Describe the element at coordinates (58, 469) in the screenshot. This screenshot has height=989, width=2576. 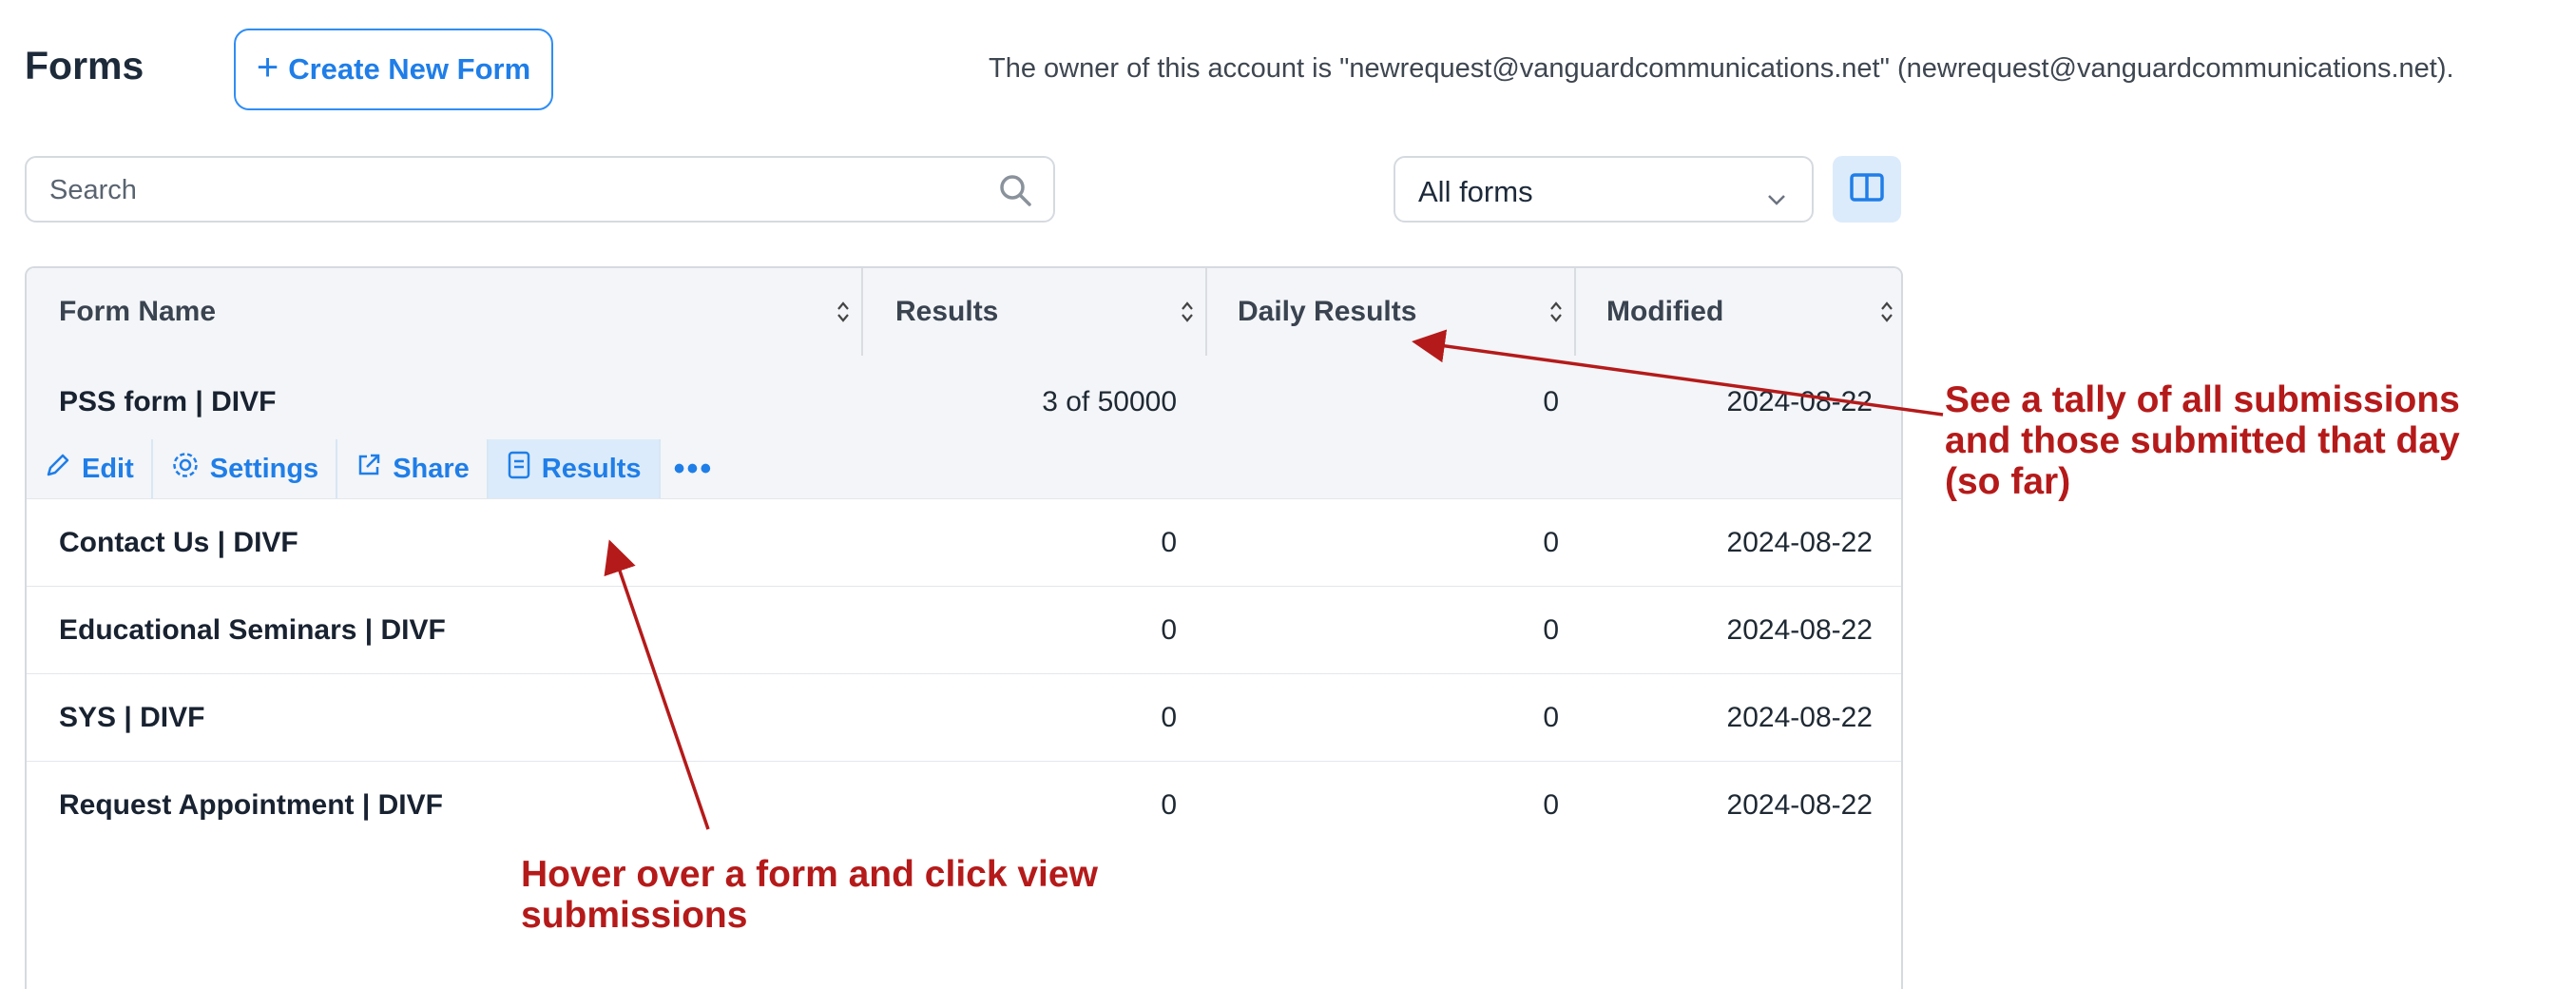
I see `pencil-icon` at that location.